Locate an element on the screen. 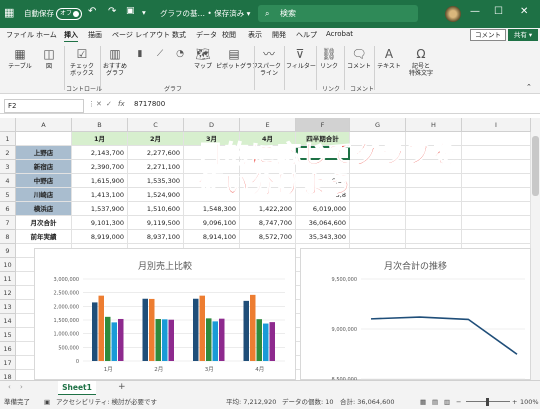  minimize-button: — is located at coordinates (475, 11).